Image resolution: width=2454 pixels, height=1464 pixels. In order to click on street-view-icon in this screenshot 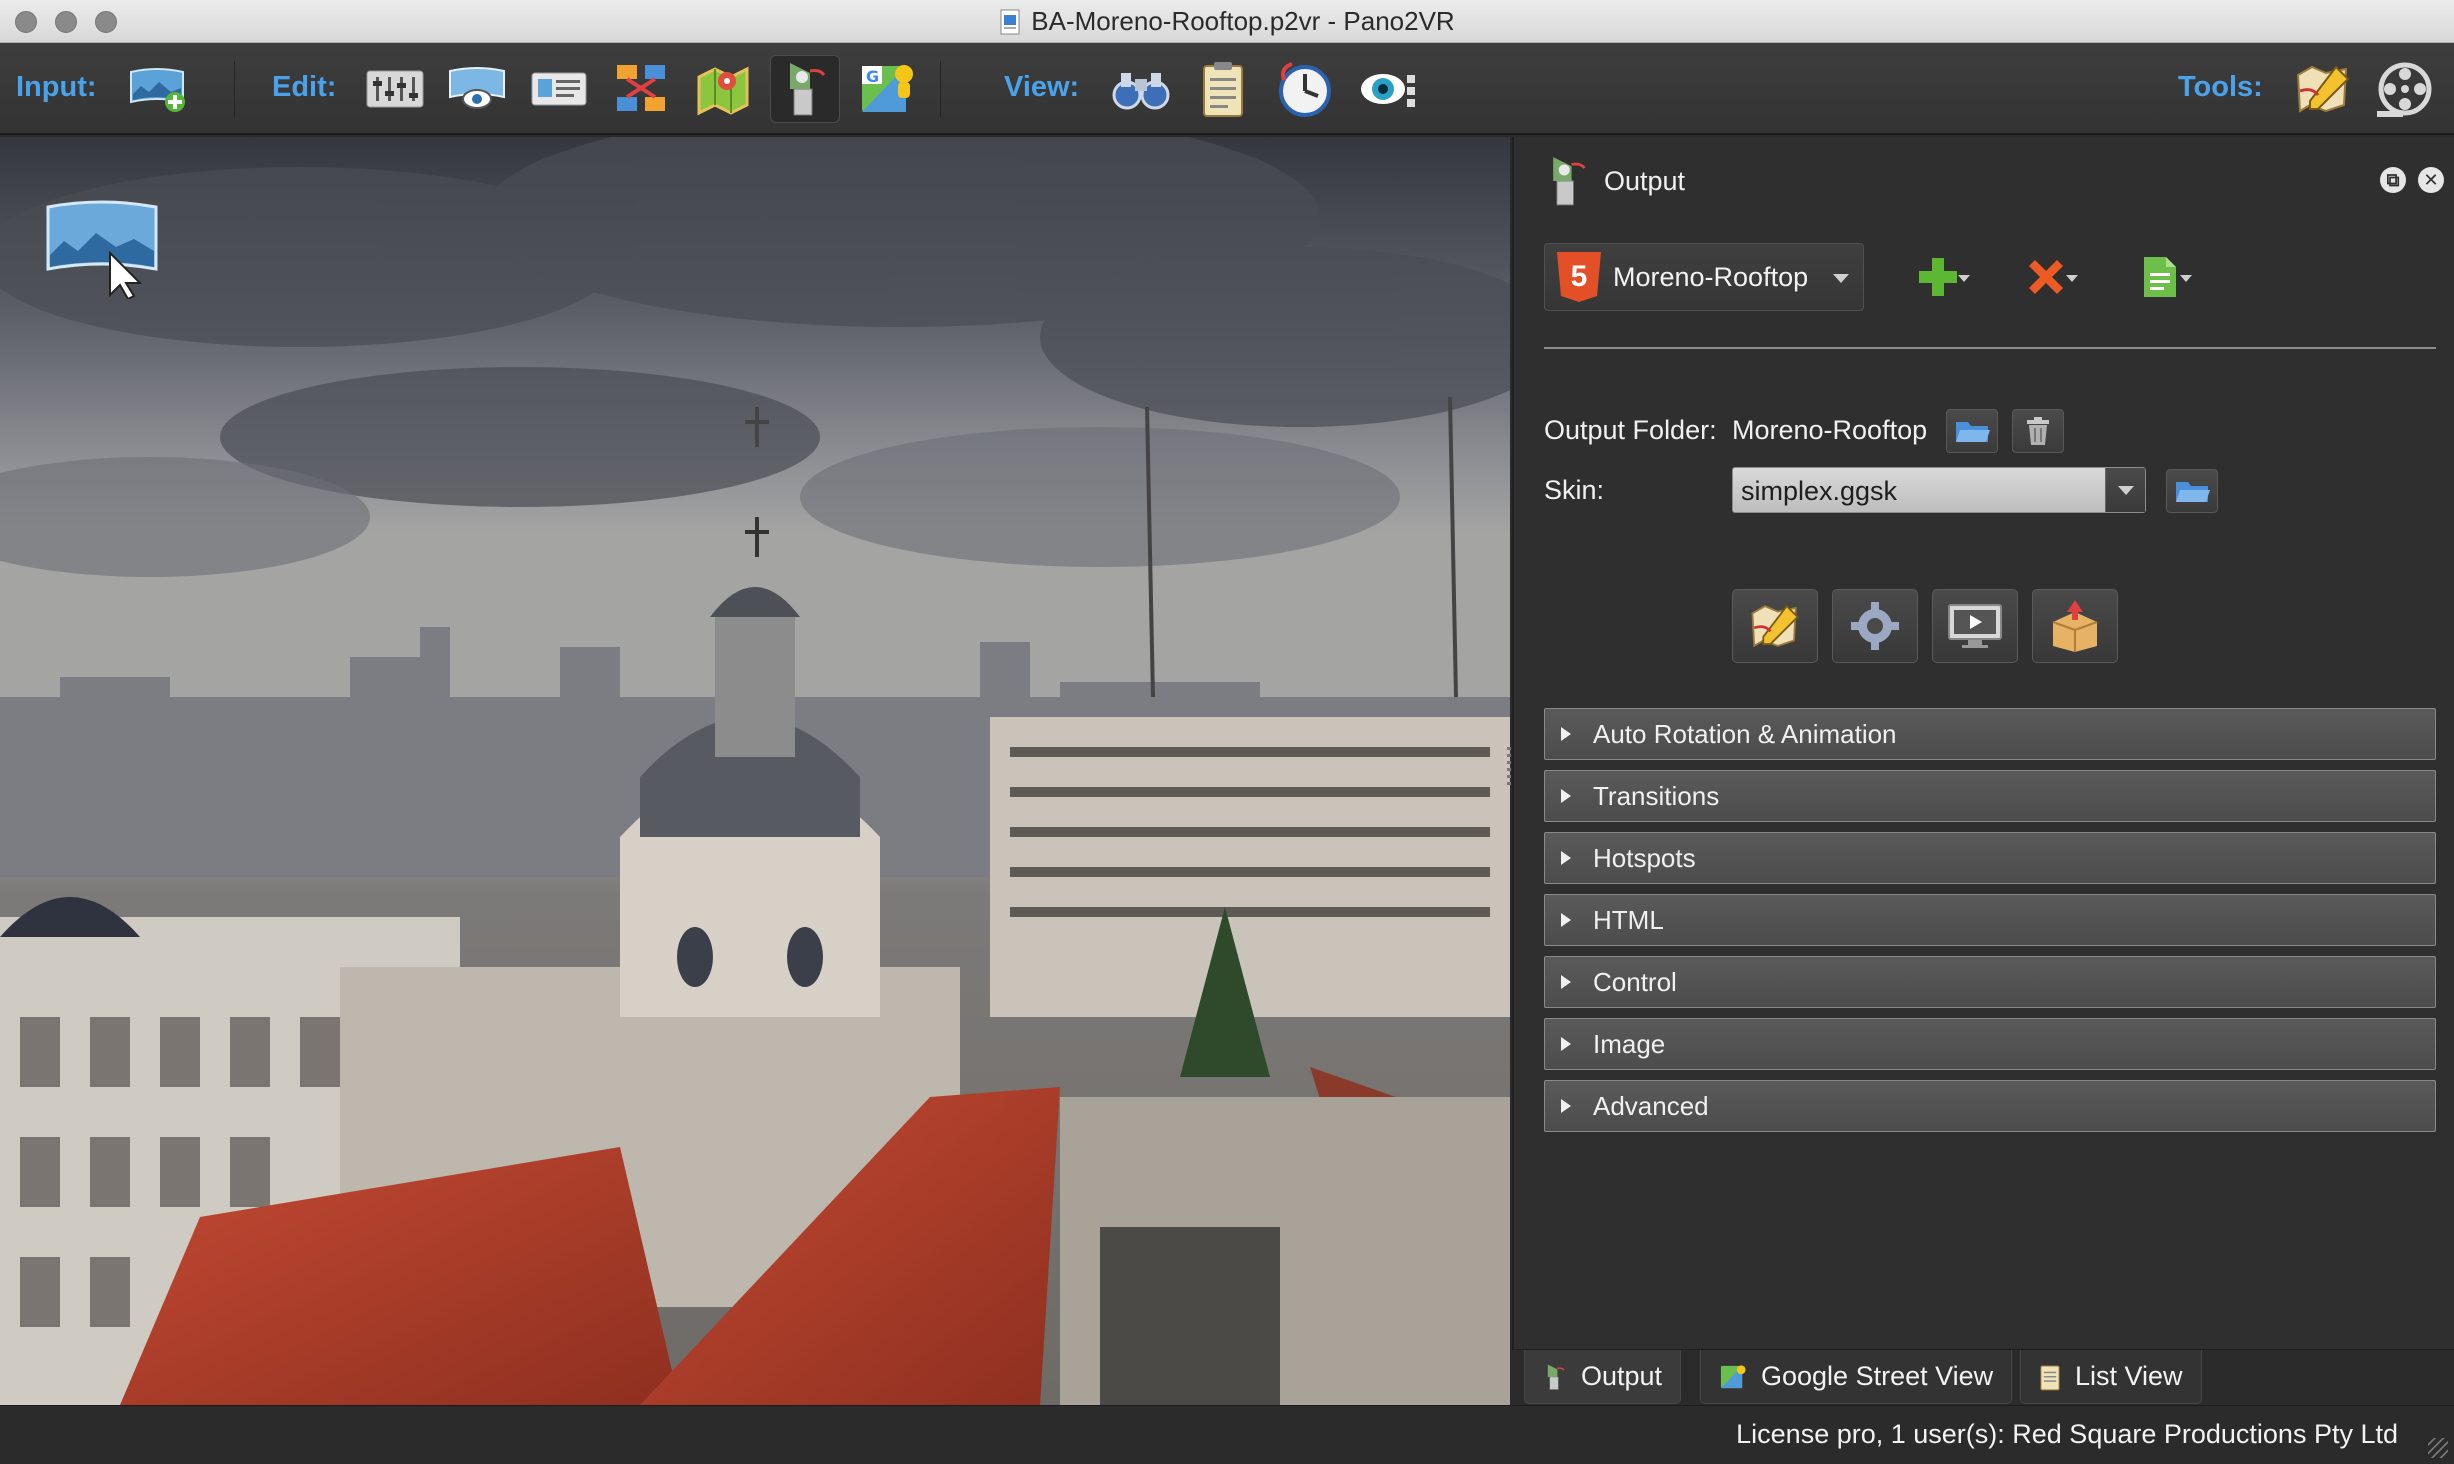, I will do `click(1733, 1376)`.